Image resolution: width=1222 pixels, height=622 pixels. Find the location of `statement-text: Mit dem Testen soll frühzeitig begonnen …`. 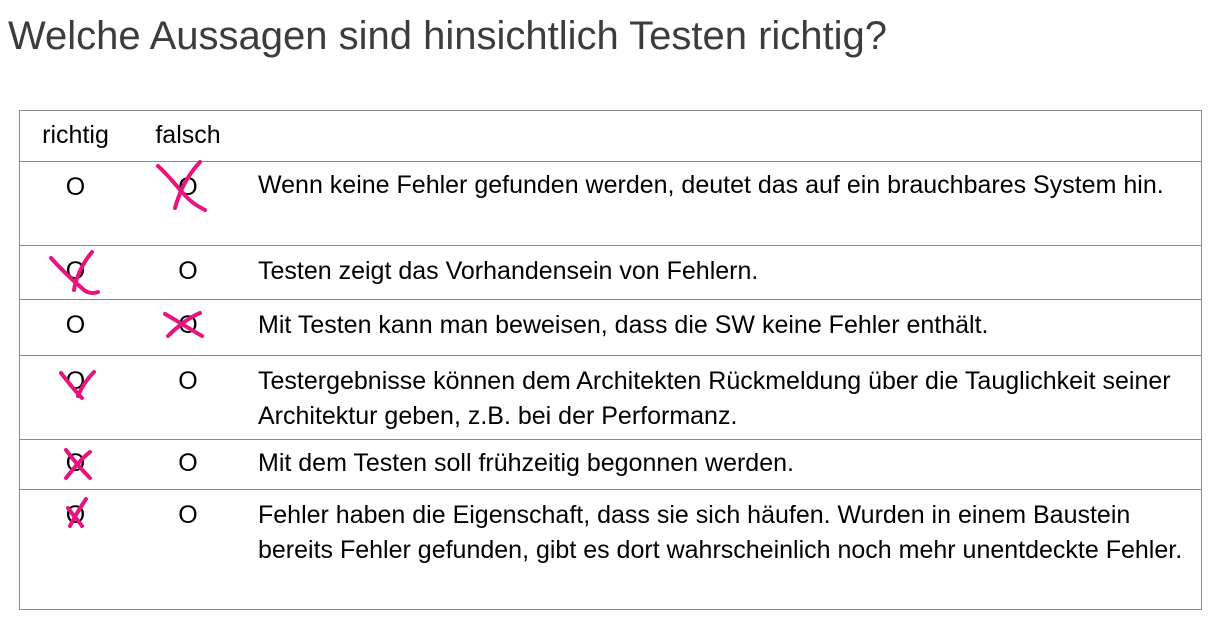

statement-text: Mit dem Testen soll frühzeitig begonnen … is located at coordinates (526, 463).